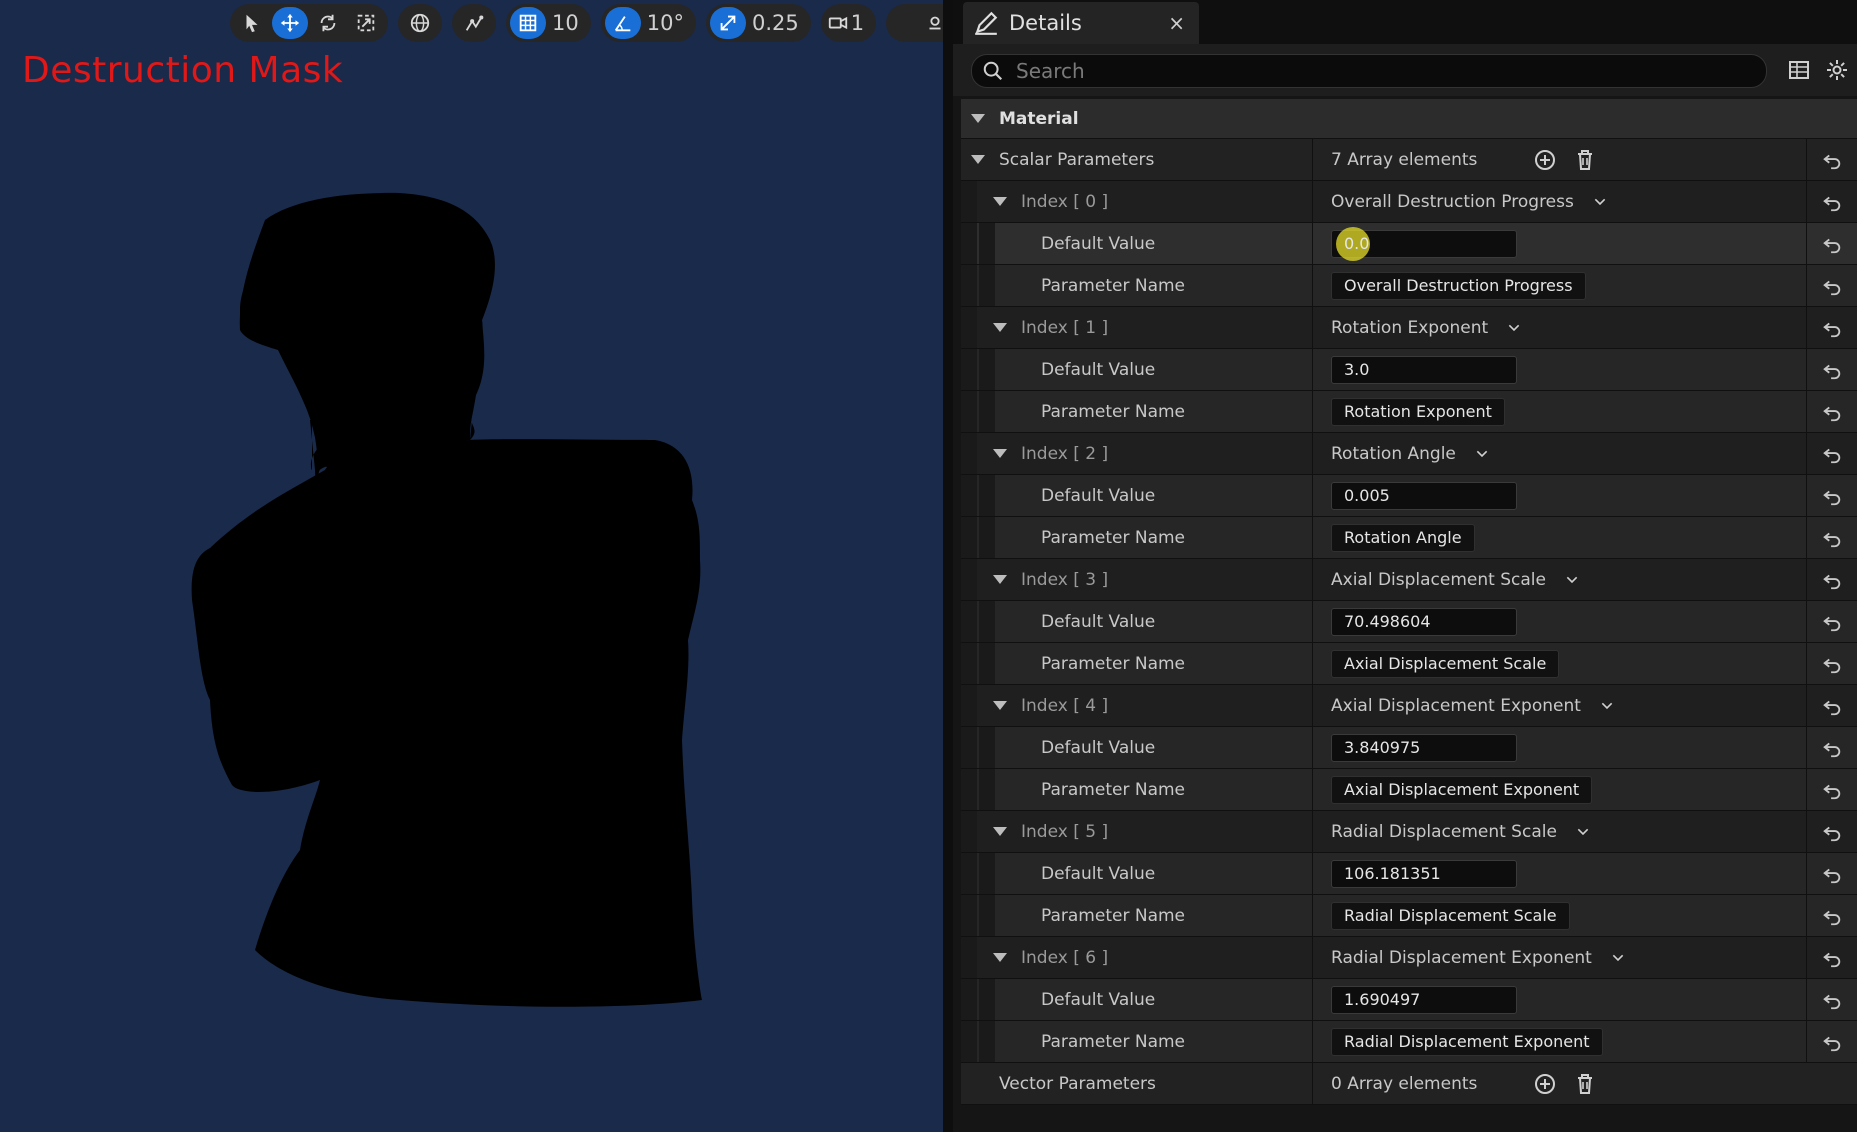 This screenshot has height=1132, width=1857. I want to click on camera-speed-button: 1, so click(848, 23).